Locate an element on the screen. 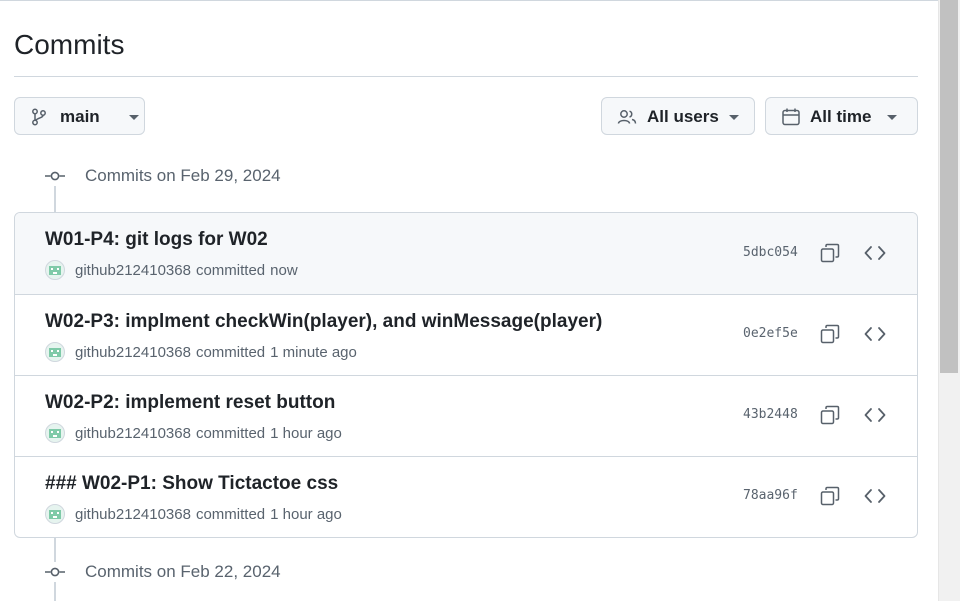 The width and height of the screenshot is (960, 601). commit-group-date: Commits on Feb 22, 2024 is located at coordinates (183, 571).